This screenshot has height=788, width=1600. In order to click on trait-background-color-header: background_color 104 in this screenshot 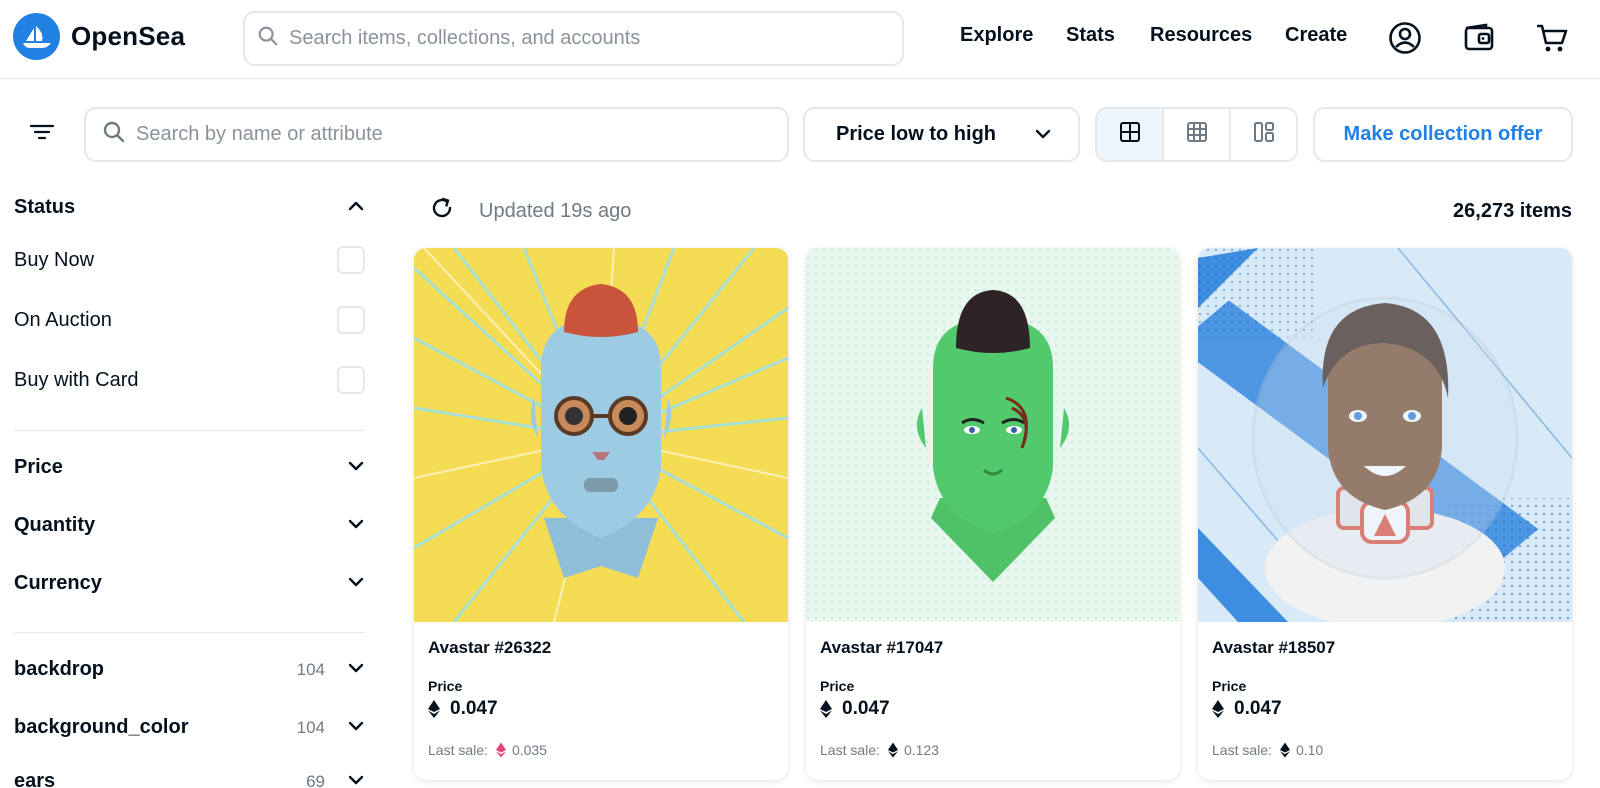, I will do `click(189, 727)`.